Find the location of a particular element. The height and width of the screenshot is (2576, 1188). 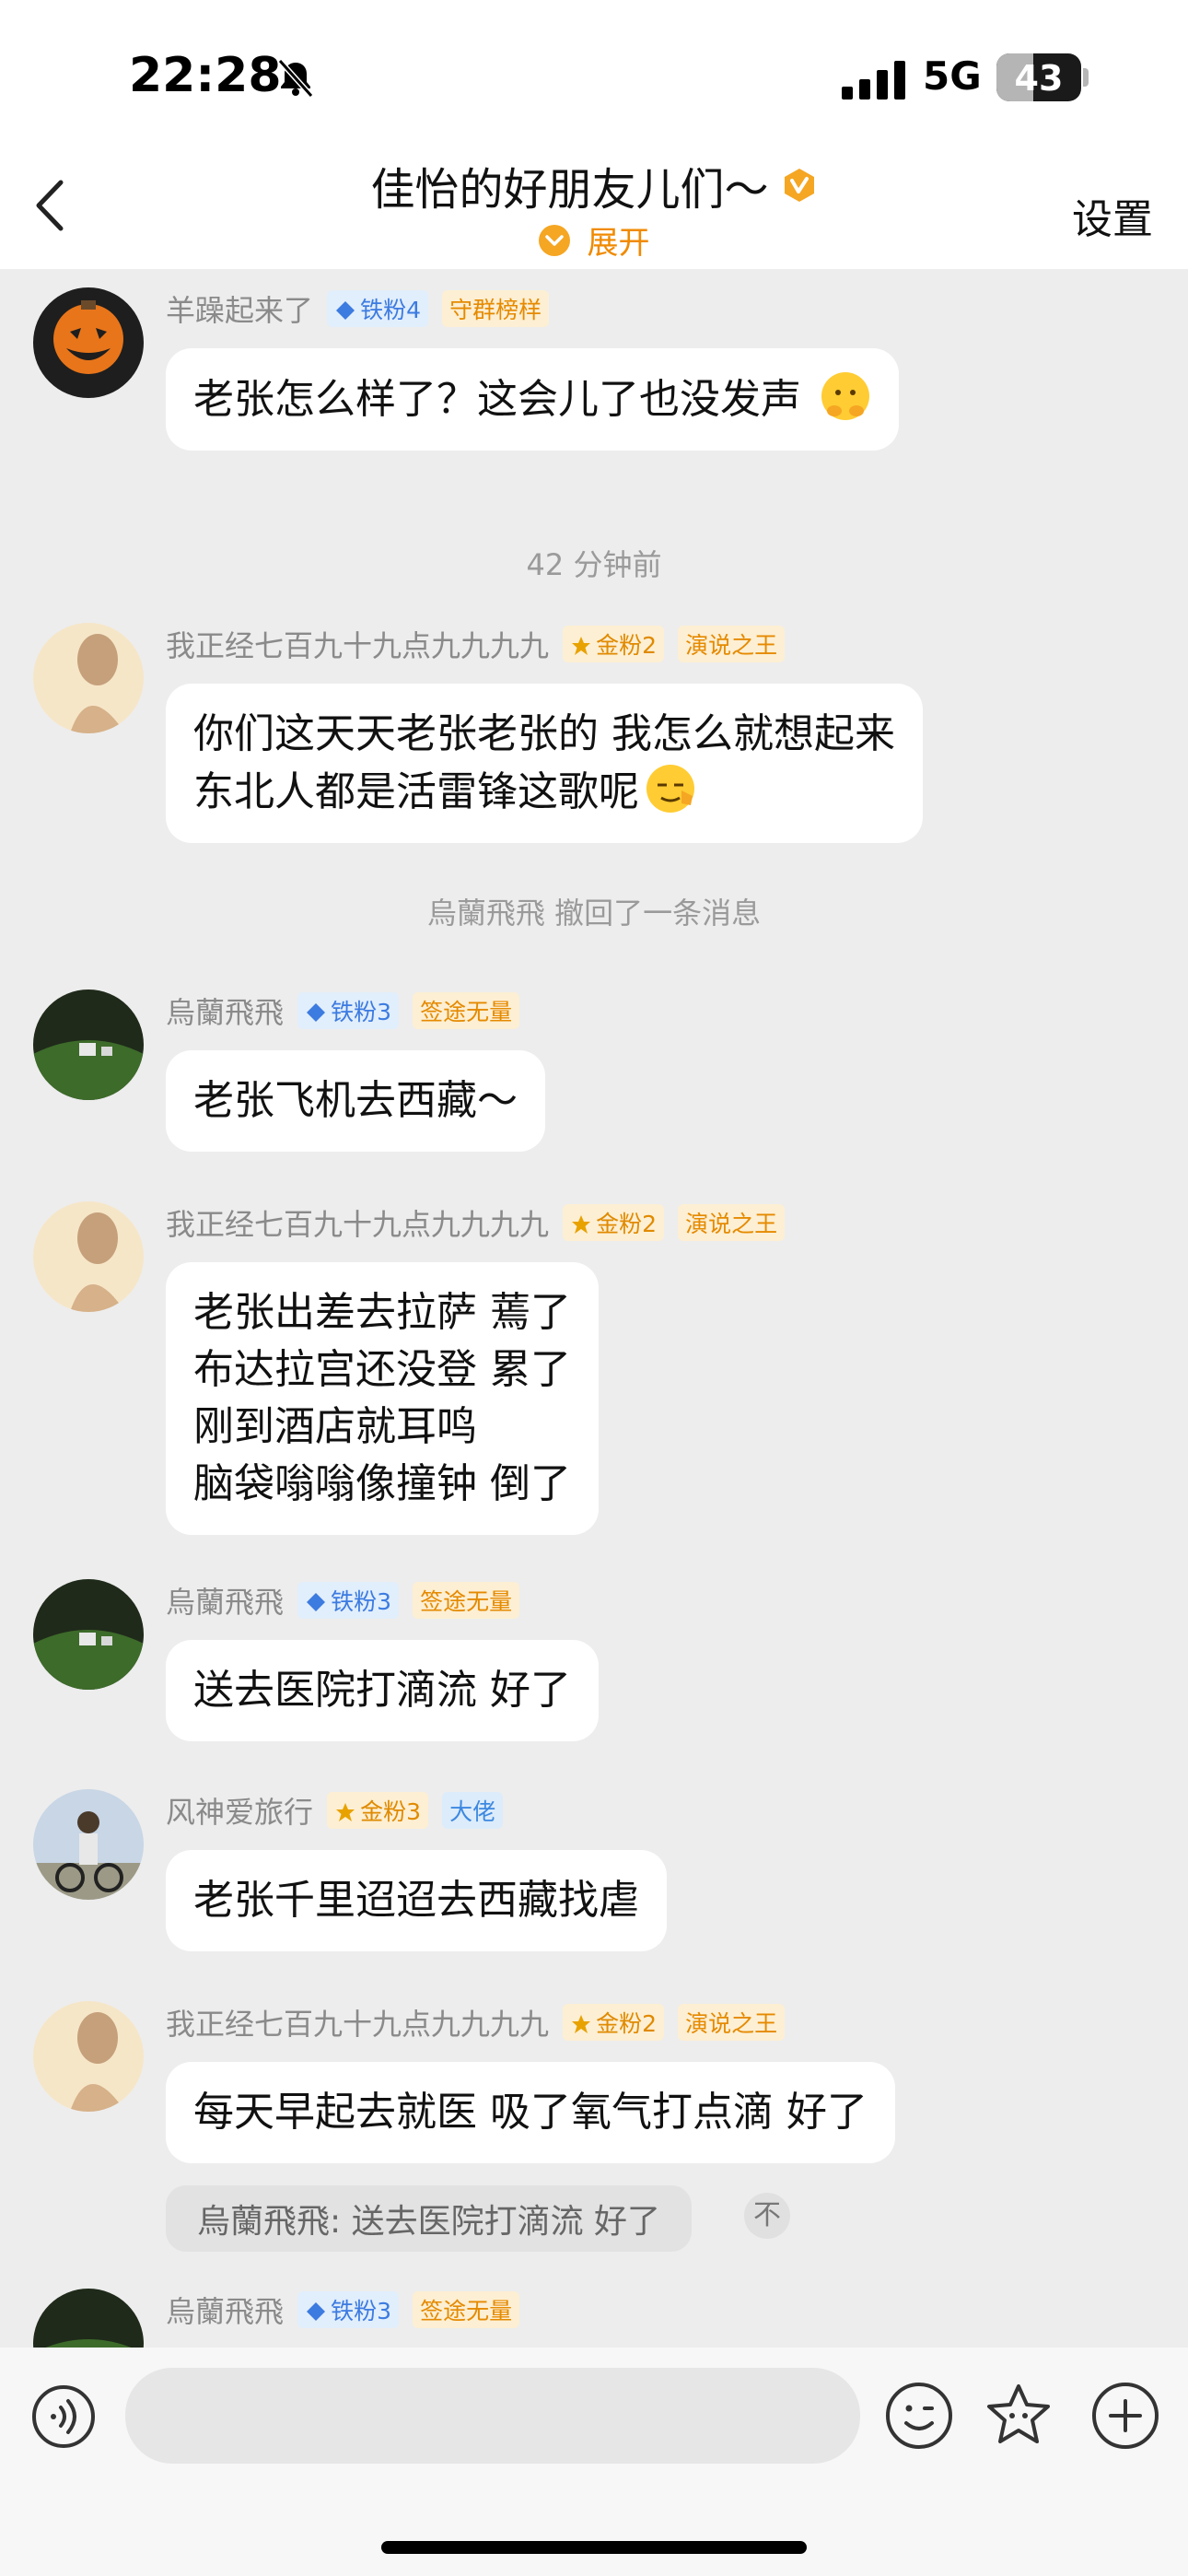

message-bubble: 每天早起去就医 吸了氧气打点滴 好了 is located at coordinates (530, 2112).